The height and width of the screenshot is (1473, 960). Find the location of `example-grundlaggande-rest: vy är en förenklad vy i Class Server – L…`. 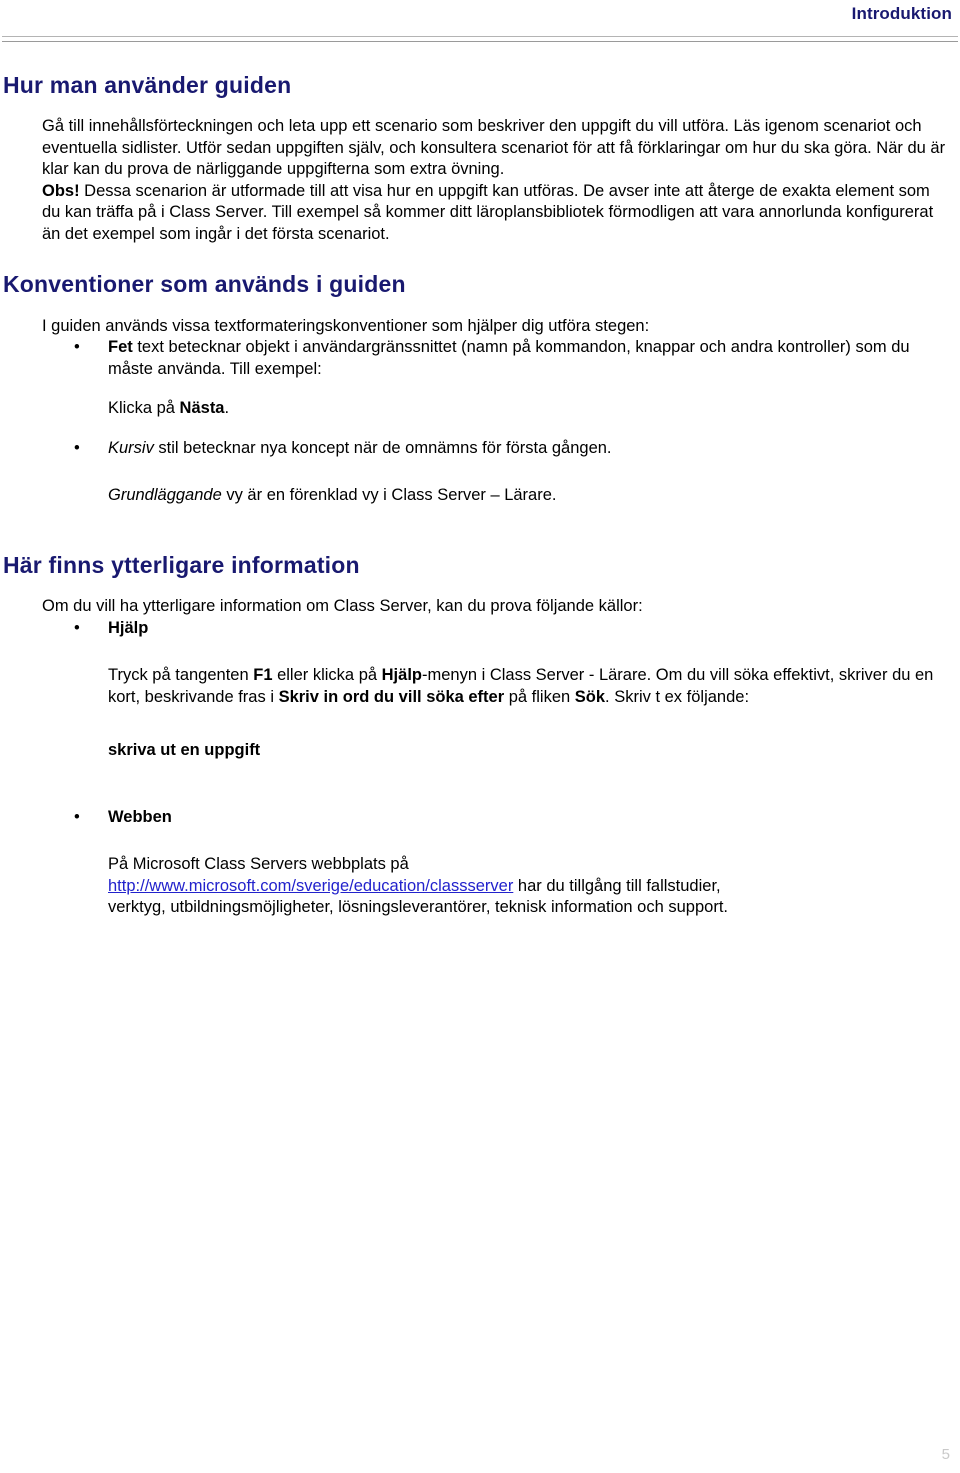

example-grundlaggande-rest: vy är en förenklad vy i Class Server – L… is located at coordinates (389, 495).